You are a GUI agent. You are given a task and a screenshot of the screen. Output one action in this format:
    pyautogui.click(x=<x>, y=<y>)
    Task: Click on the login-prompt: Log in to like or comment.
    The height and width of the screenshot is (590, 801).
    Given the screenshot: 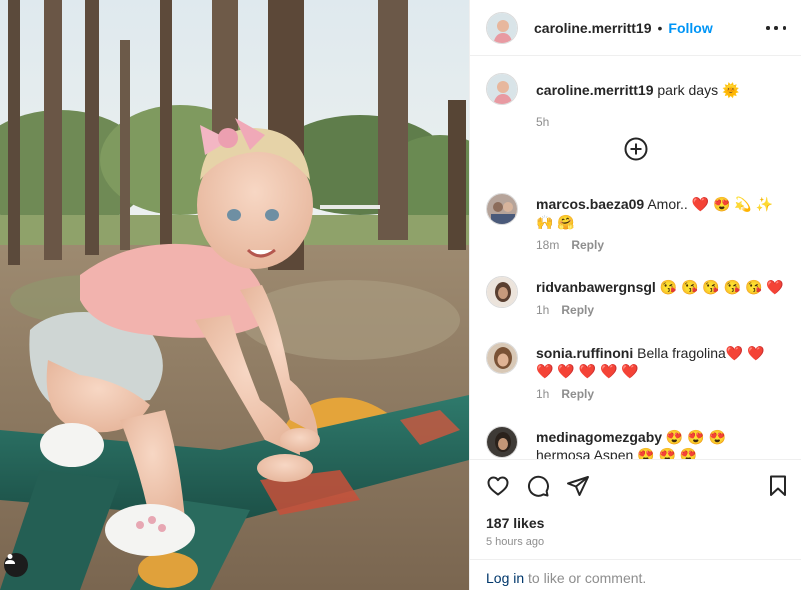 What is the action you would take?
    pyautogui.click(x=635, y=574)
    